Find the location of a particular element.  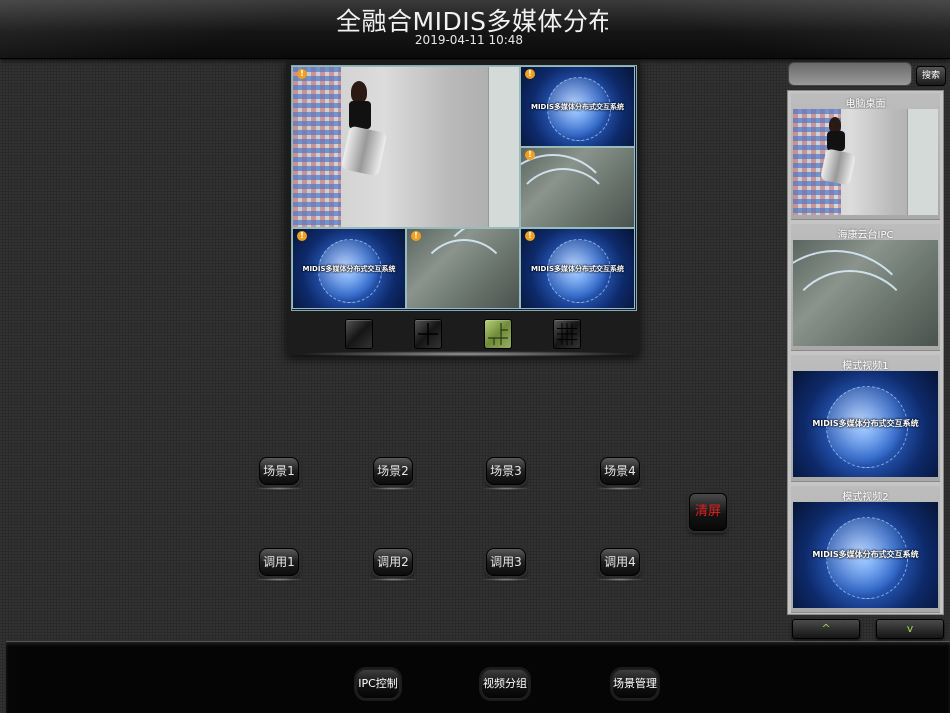

photo-figure-head is located at coordinates (359, 92).